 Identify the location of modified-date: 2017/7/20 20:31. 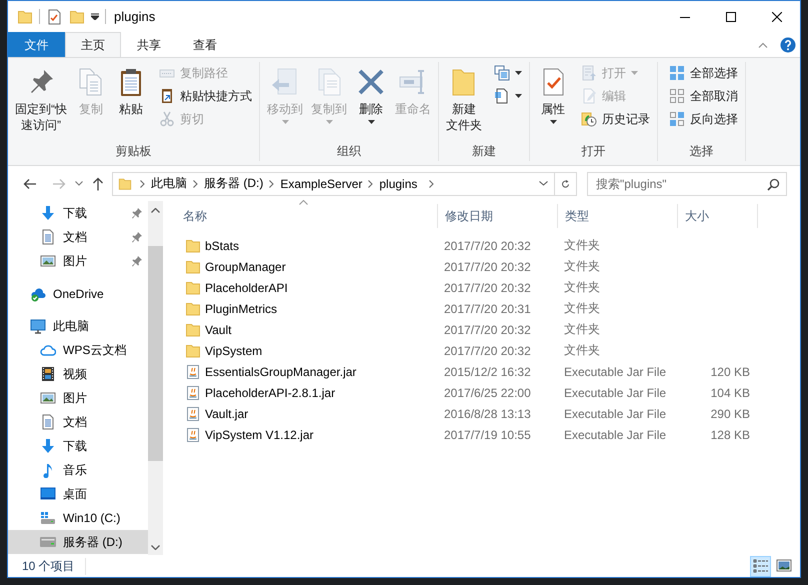
(487, 309).